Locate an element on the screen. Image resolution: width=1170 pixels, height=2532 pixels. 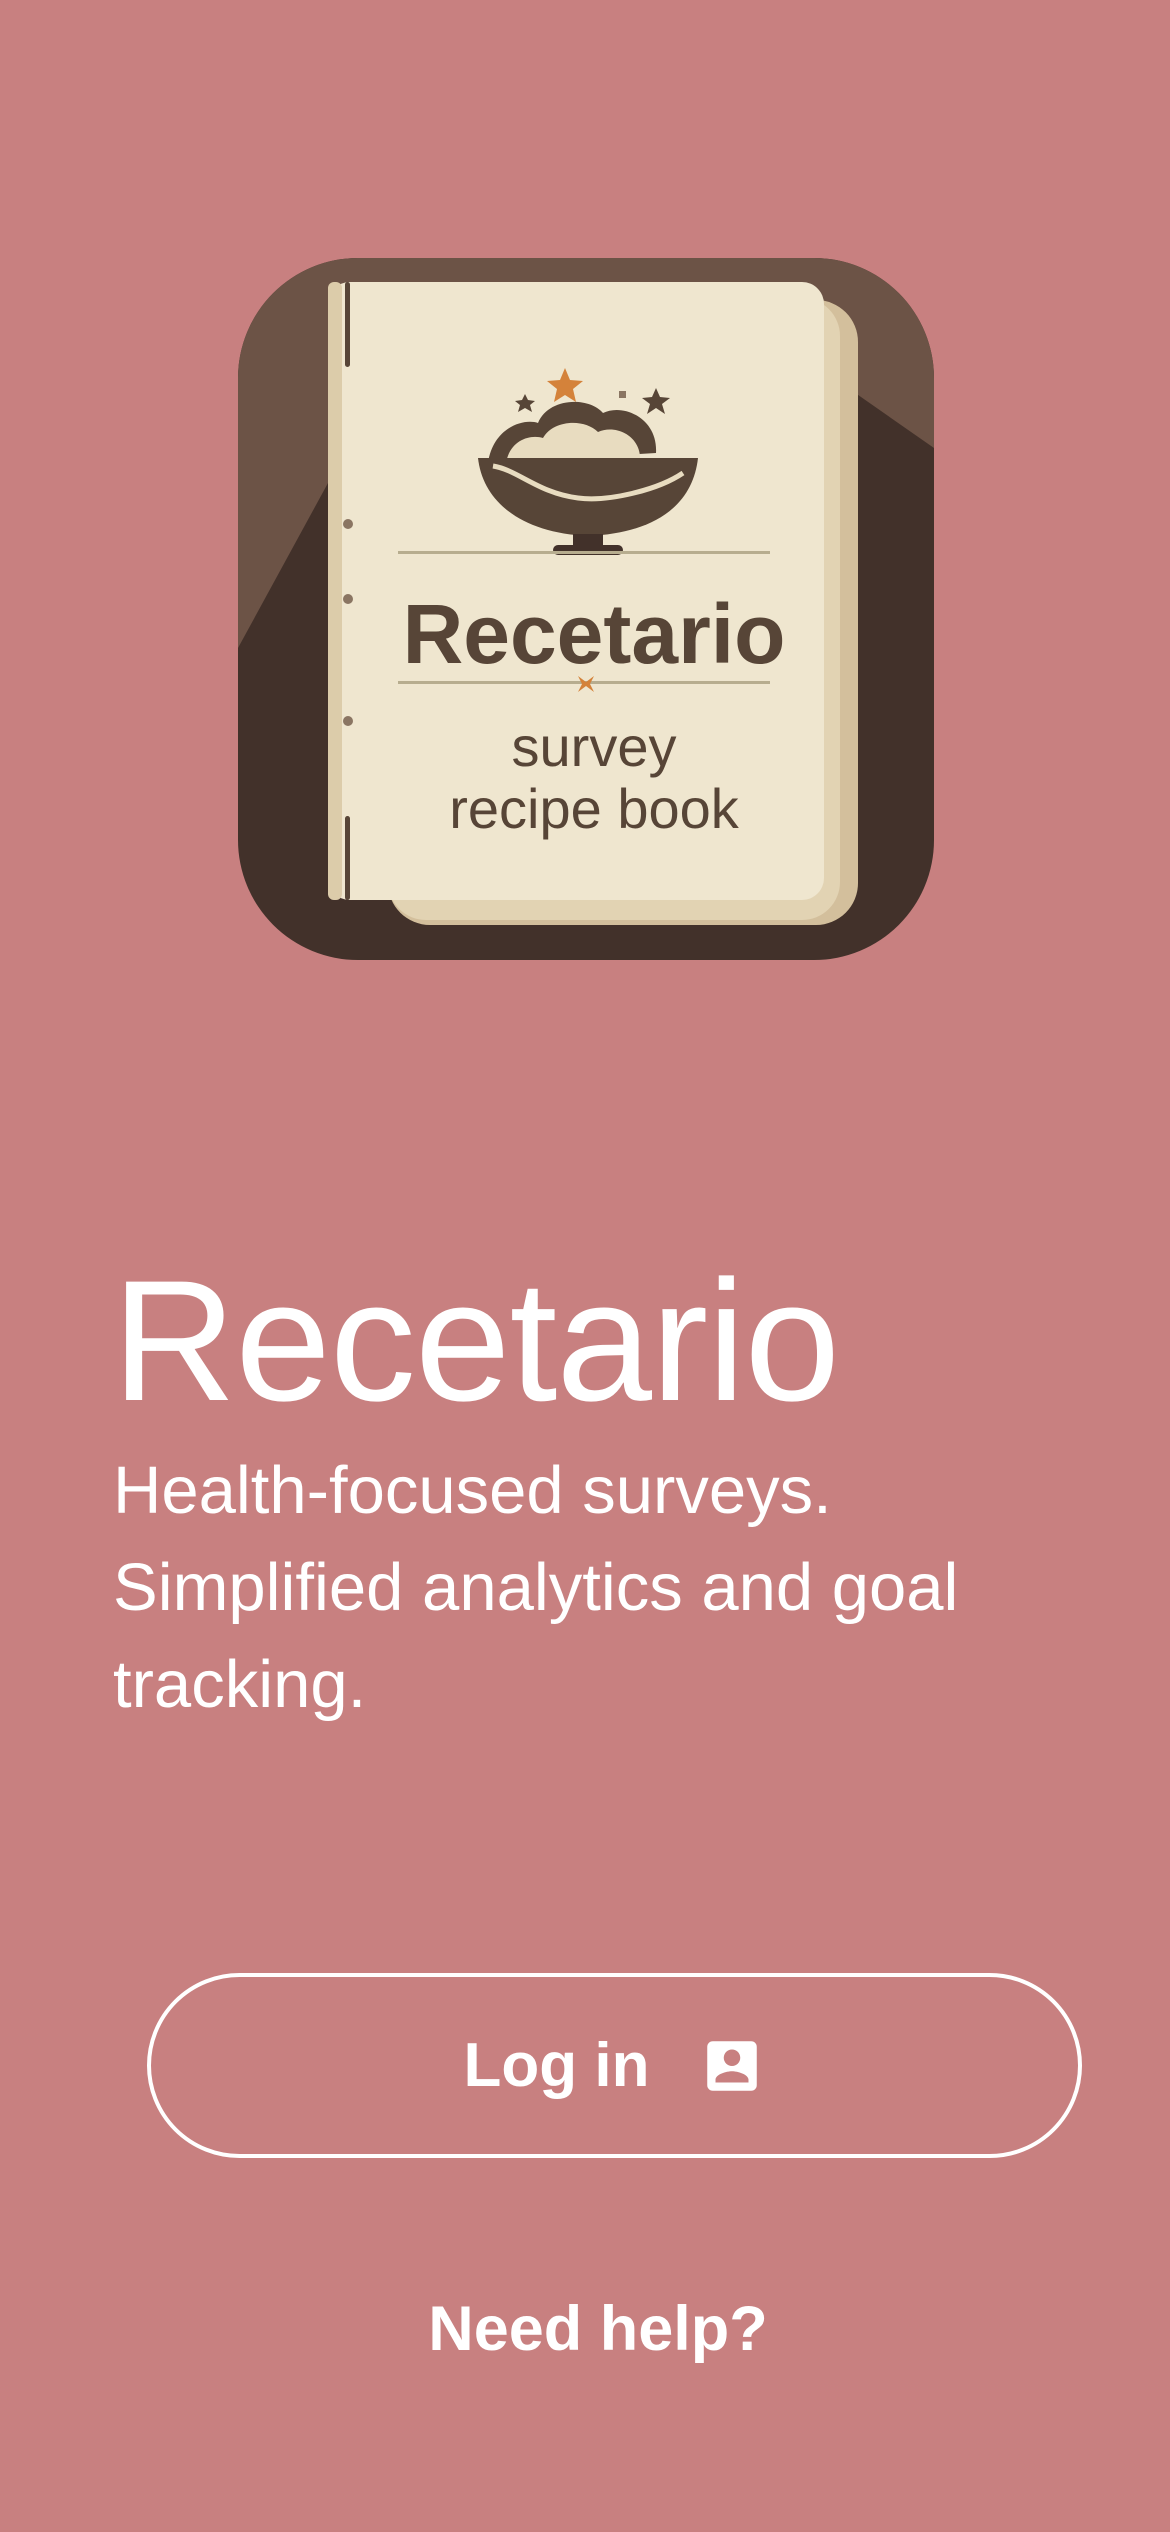
logo-subtitle-line1: survey is located at coordinates (594, 746).